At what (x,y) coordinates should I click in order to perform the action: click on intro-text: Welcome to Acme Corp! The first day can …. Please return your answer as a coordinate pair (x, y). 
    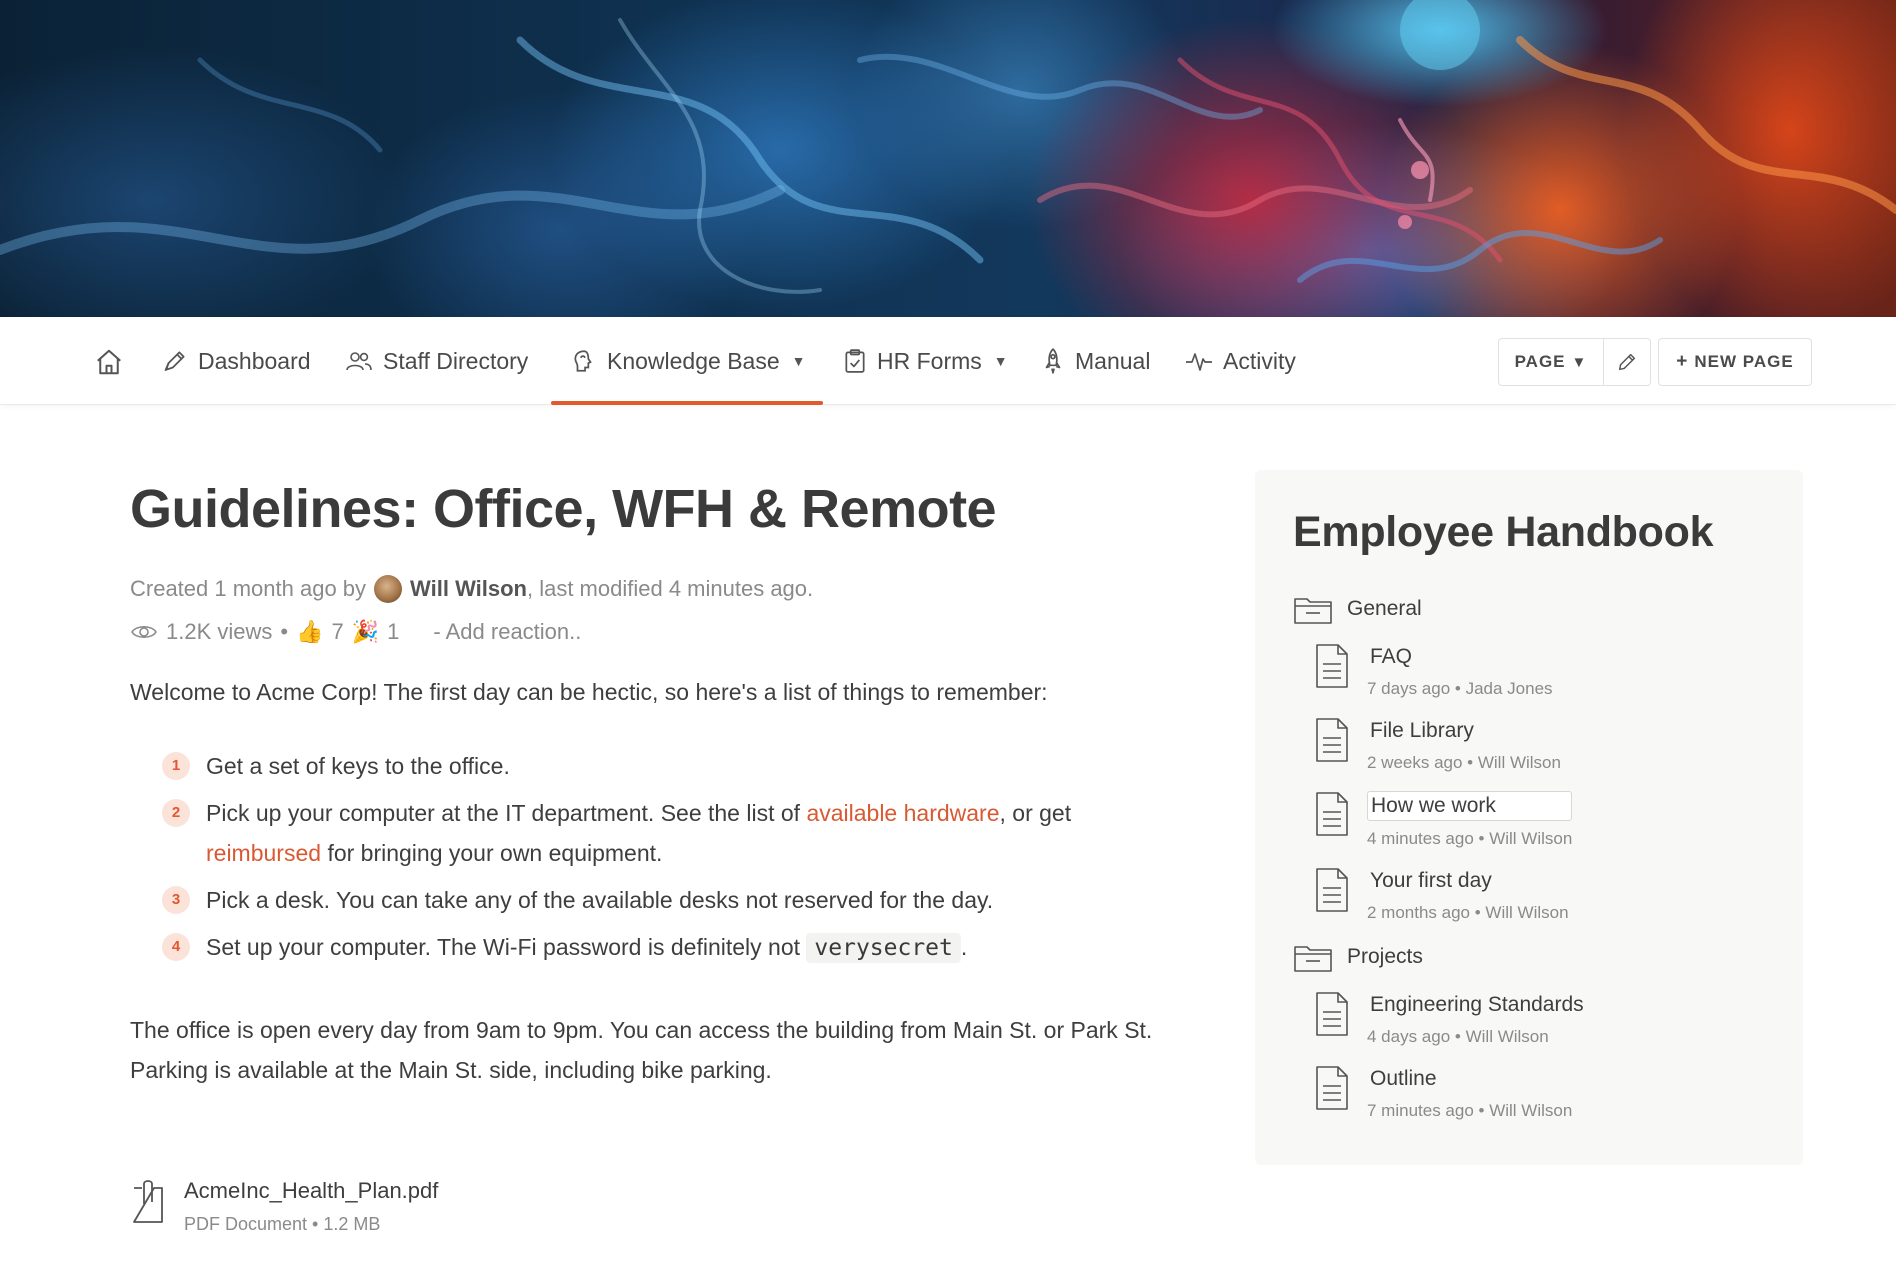
    Looking at the image, I should click on (589, 692).